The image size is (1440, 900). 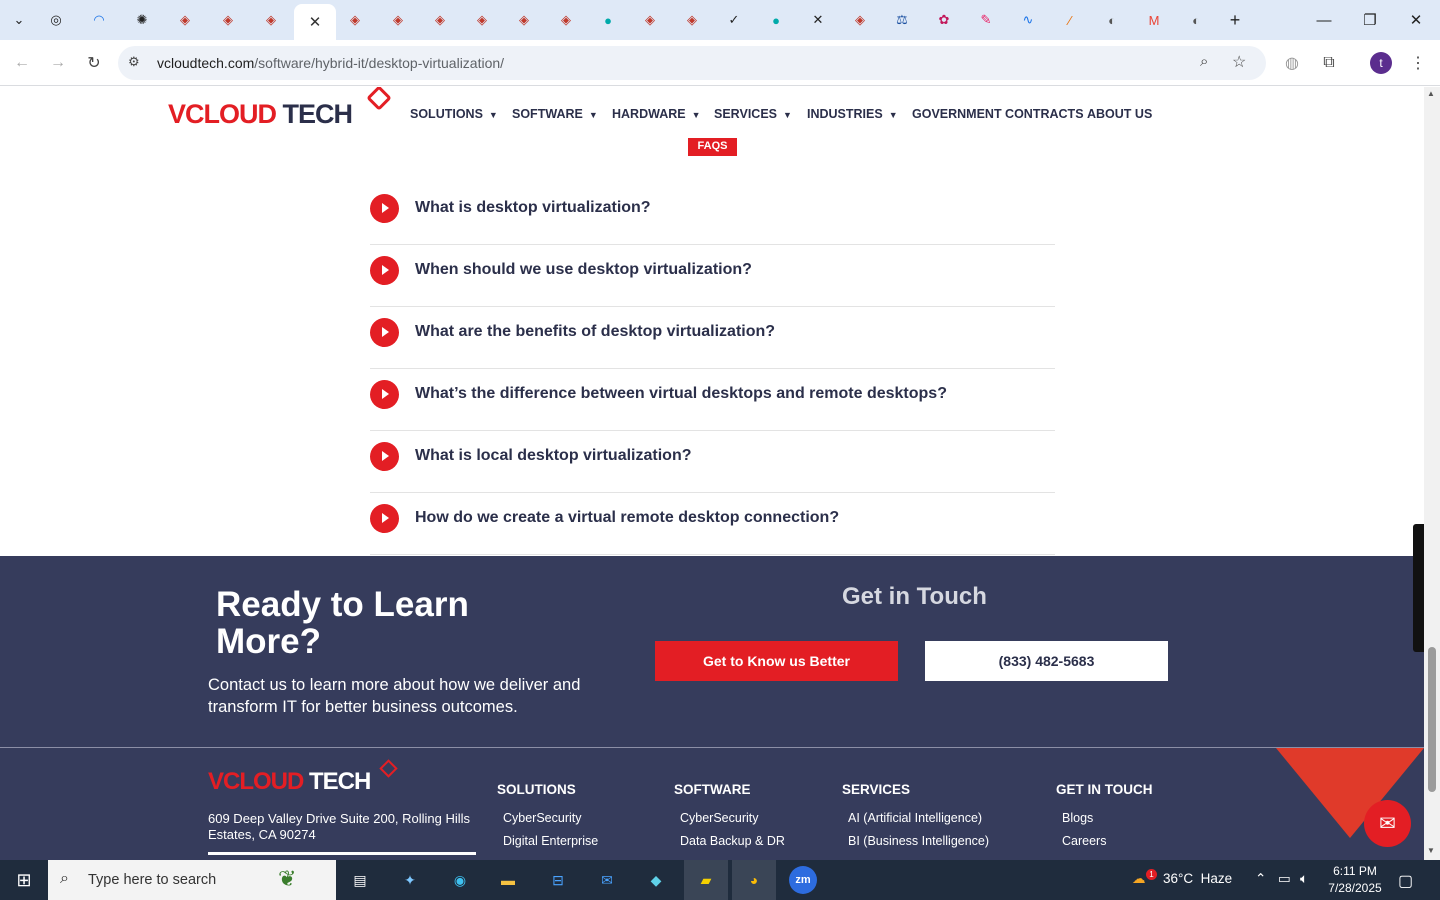 I want to click on get-to-know-button: Get to Know us Better, so click(x=776, y=661).